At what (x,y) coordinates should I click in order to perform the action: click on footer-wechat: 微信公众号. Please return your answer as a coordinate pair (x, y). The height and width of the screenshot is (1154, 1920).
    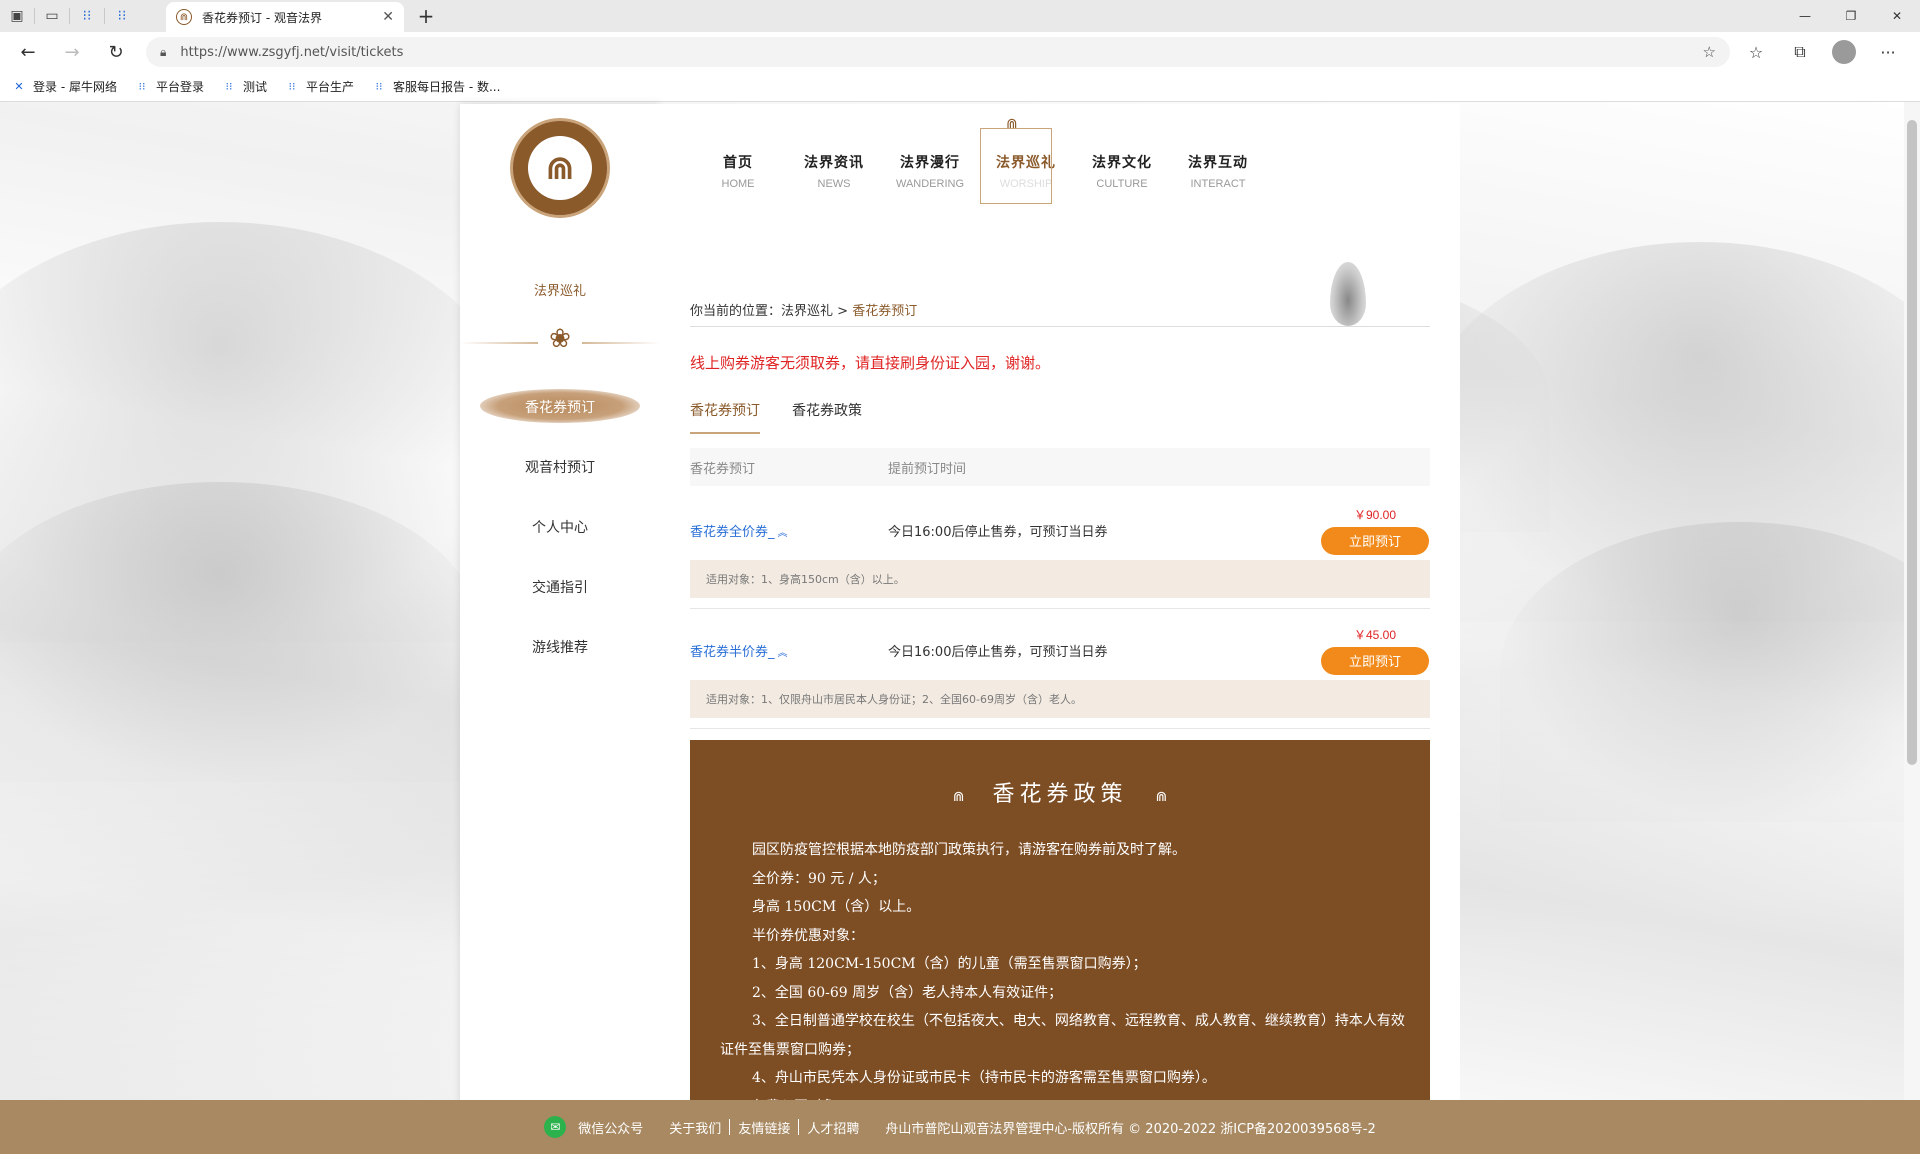
    Looking at the image, I should click on (610, 1127).